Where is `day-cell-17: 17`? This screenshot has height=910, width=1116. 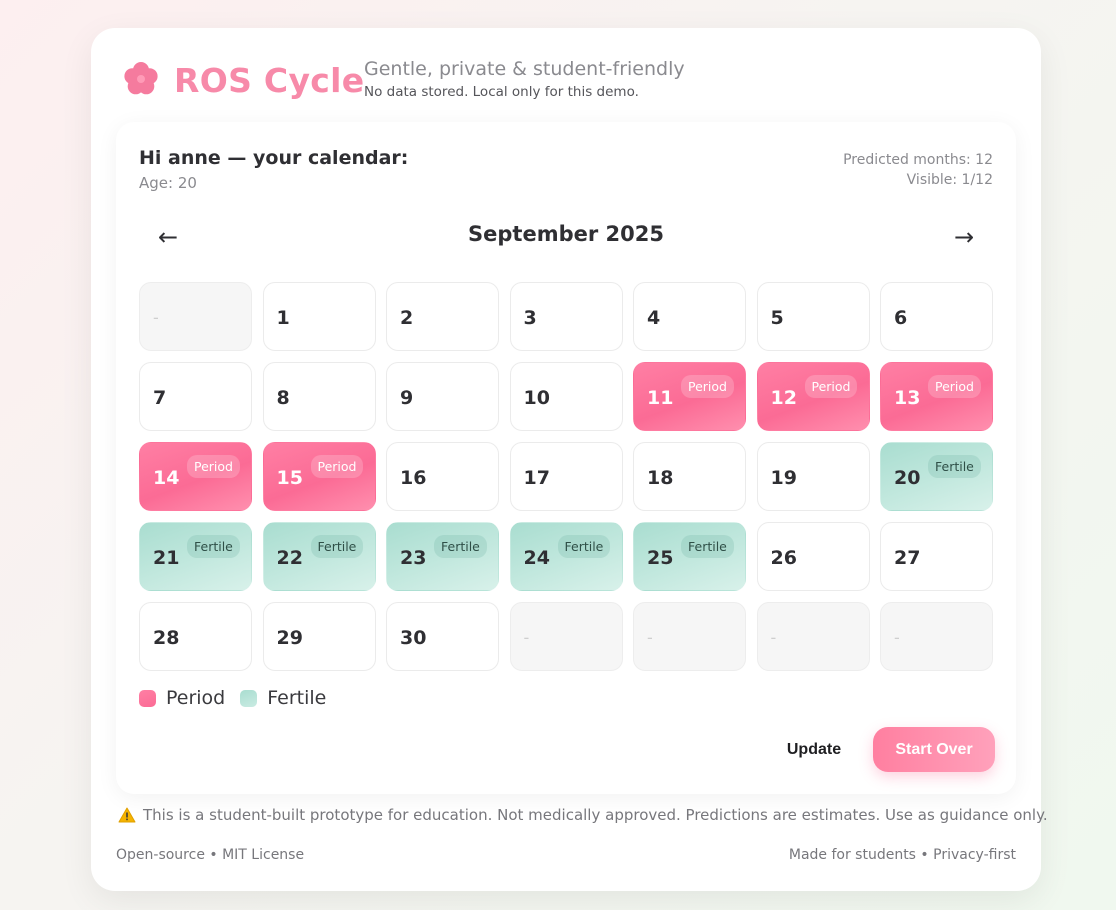
day-cell-17: 17 is located at coordinates (566, 476).